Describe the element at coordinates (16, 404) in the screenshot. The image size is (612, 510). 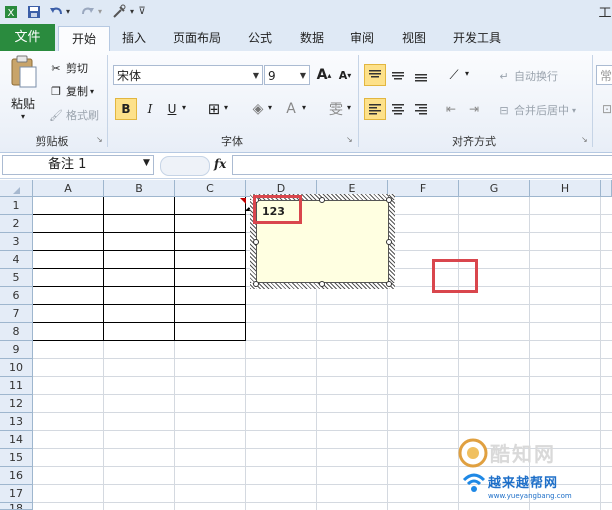
I see `row-header: 12` at that location.